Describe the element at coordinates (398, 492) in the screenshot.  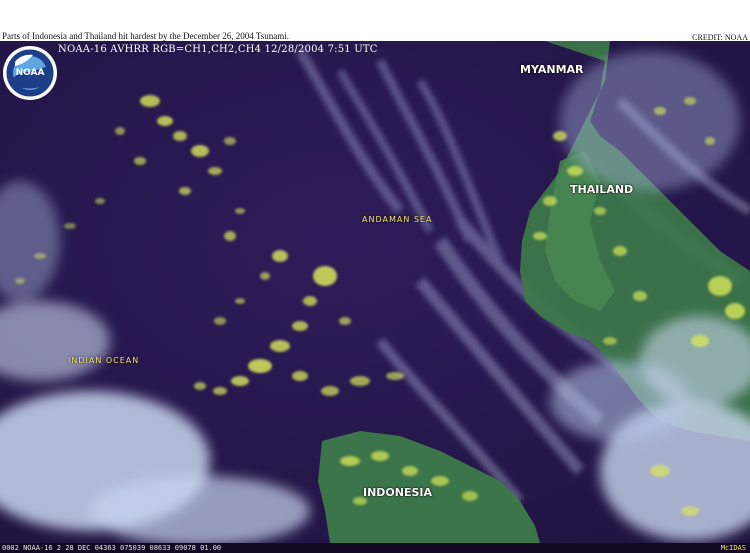
I see `label-indonesia: INDONESIA` at that location.